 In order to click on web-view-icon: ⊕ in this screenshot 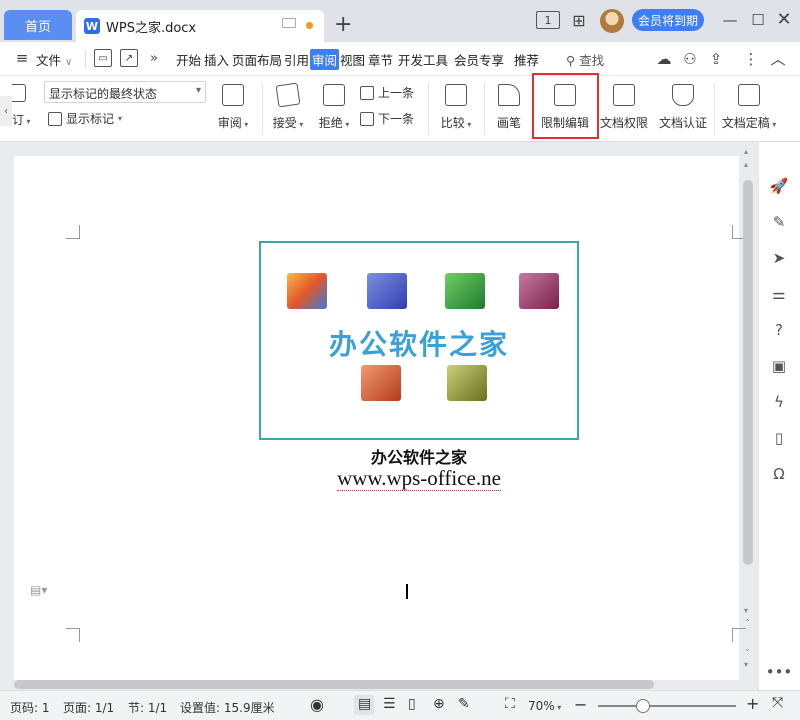, I will do `click(439, 704)`.